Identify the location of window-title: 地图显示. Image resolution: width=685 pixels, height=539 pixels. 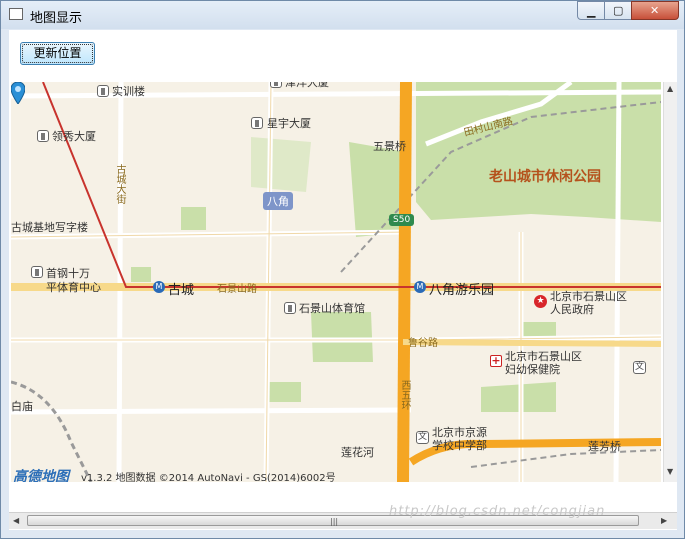
(56, 18).